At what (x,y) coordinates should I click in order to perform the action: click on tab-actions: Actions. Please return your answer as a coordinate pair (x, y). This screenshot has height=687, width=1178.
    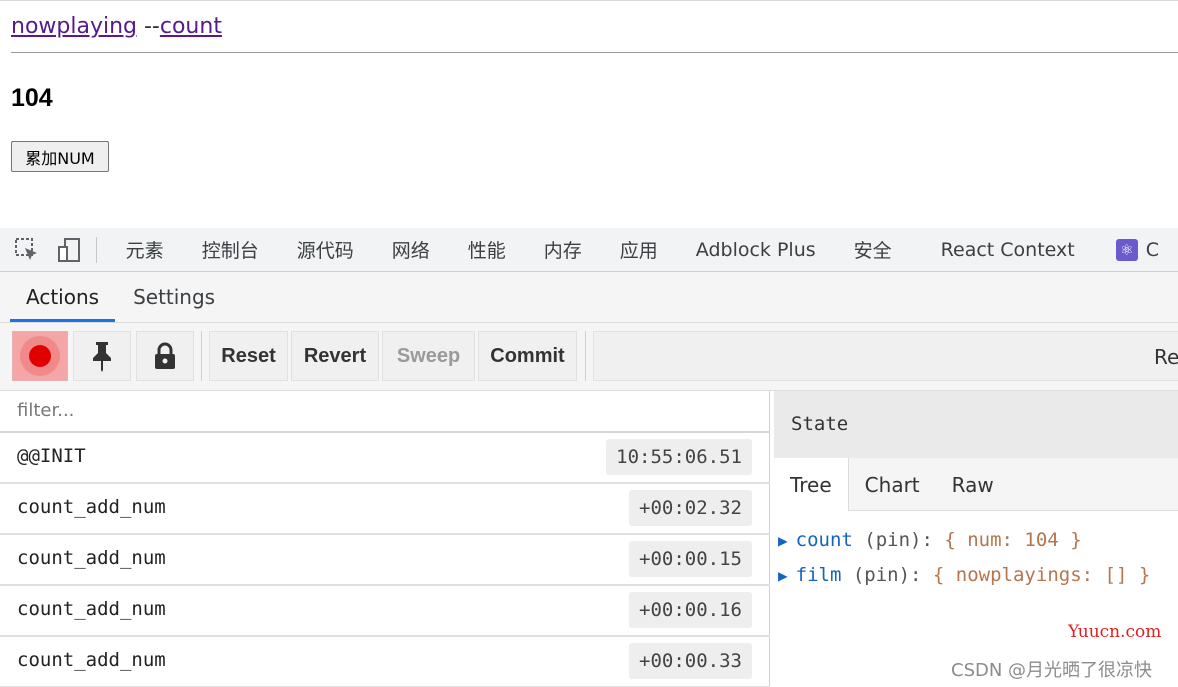
    Looking at the image, I should click on (63, 296).